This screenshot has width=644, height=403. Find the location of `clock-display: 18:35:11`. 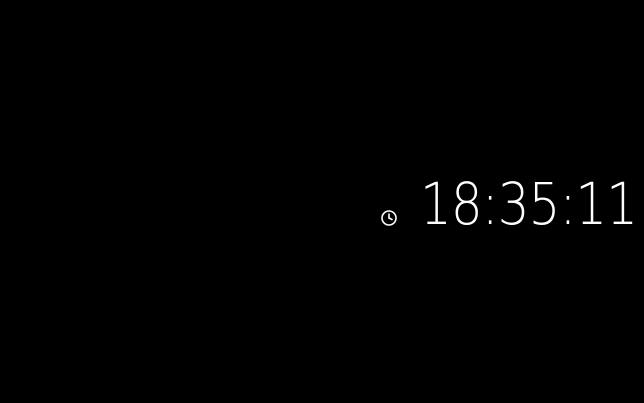

clock-display: 18:35:11 is located at coordinates (512, 204).